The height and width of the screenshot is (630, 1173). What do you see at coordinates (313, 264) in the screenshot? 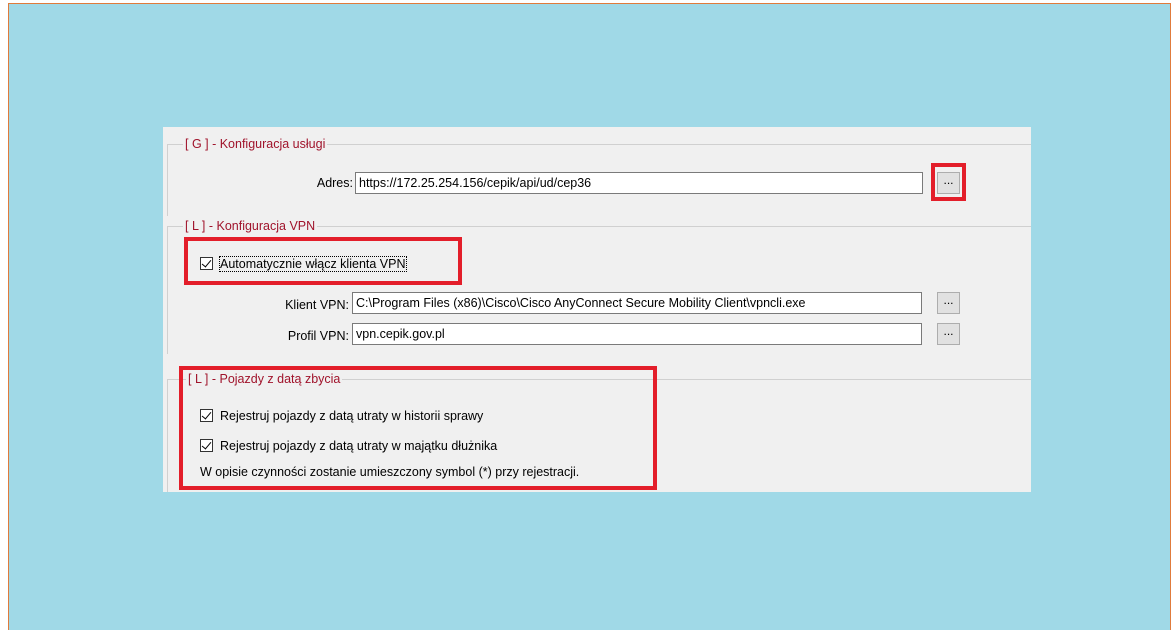
I see `auto-vpn-label: Automatycznie włącz klienta VPN` at bounding box center [313, 264].